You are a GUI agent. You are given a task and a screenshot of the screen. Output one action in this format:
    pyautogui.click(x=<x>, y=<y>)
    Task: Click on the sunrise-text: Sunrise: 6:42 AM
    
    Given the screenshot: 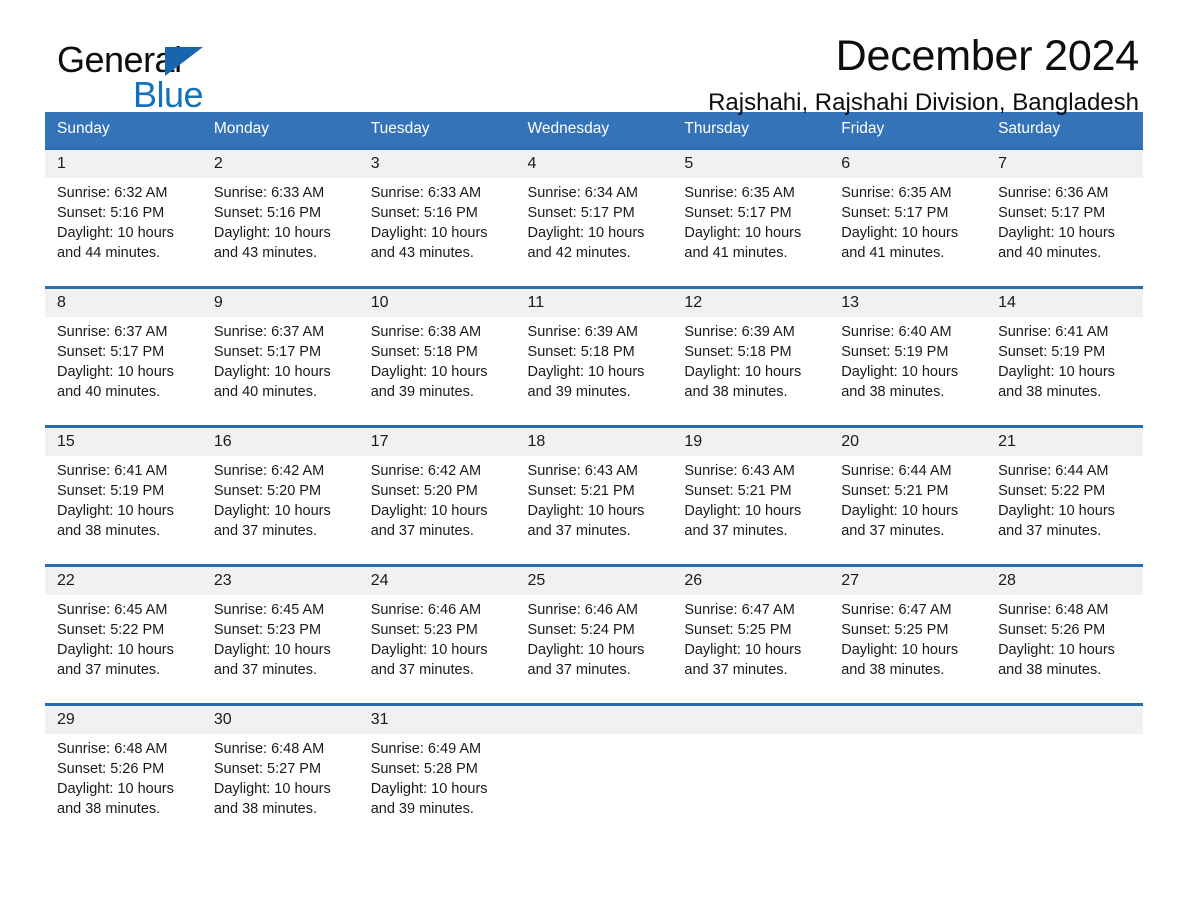 What is the action you would take?
    pyautogui.click(x=426, y=471)
    